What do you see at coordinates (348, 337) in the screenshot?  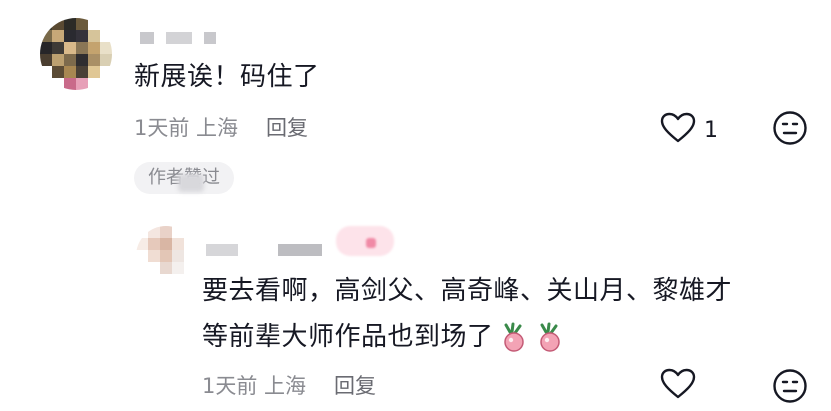 I see `reply-text-line2: 等前辈大师作品也到场了` at bounding box center [348, 337].